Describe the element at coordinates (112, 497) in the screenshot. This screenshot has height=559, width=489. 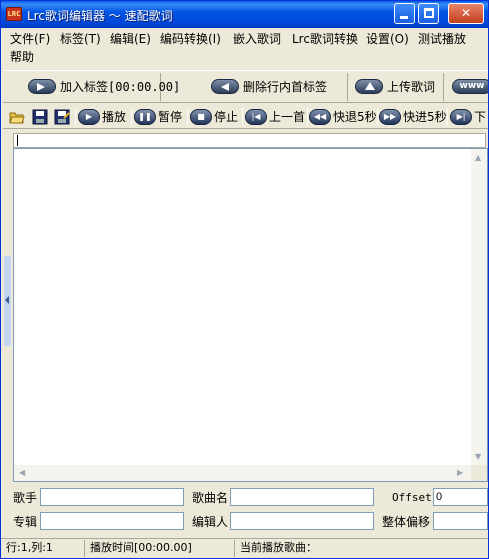
I see `artist-input` at that location.